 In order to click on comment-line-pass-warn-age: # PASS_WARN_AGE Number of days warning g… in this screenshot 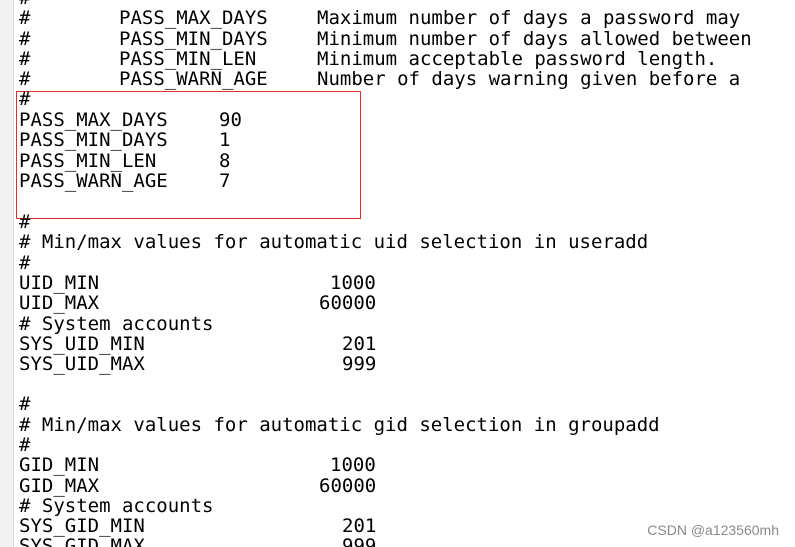, I will do `click(379, 79)`.